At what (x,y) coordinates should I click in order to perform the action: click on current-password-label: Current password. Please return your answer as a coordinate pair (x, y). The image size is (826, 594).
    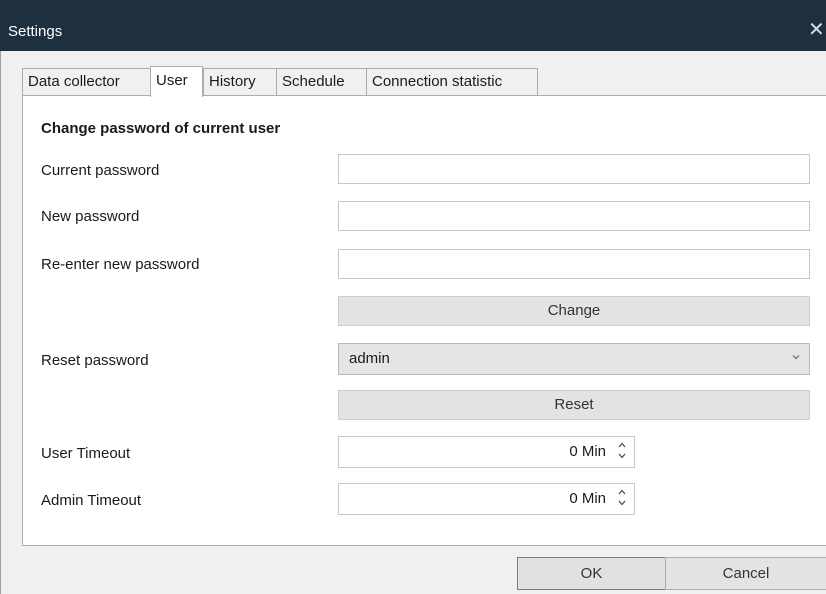
    Looking at the image, I should click on (100, 170).